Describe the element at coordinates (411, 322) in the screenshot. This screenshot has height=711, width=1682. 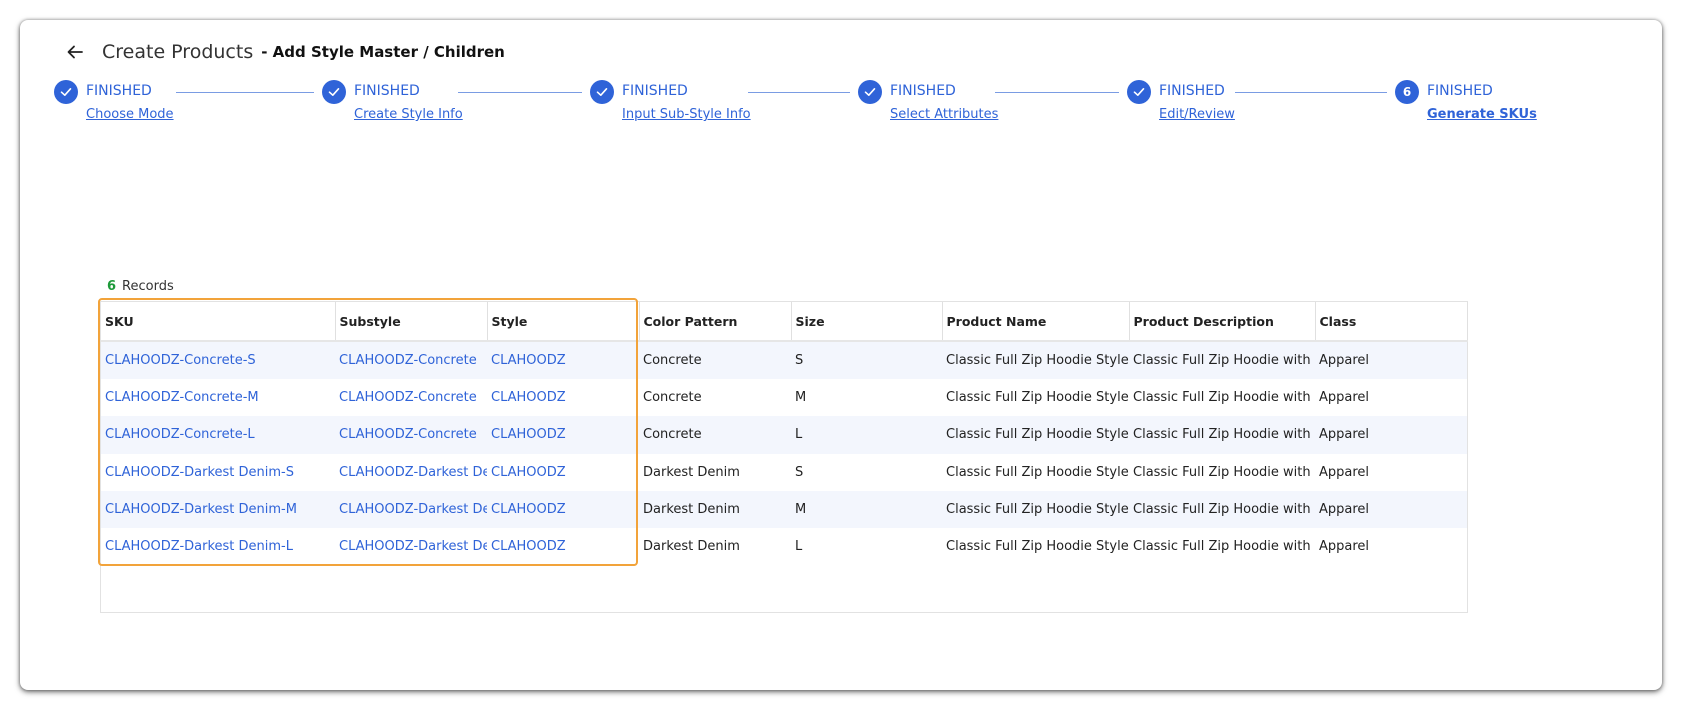
I see `column-header-substyle: Substyle` at that location.